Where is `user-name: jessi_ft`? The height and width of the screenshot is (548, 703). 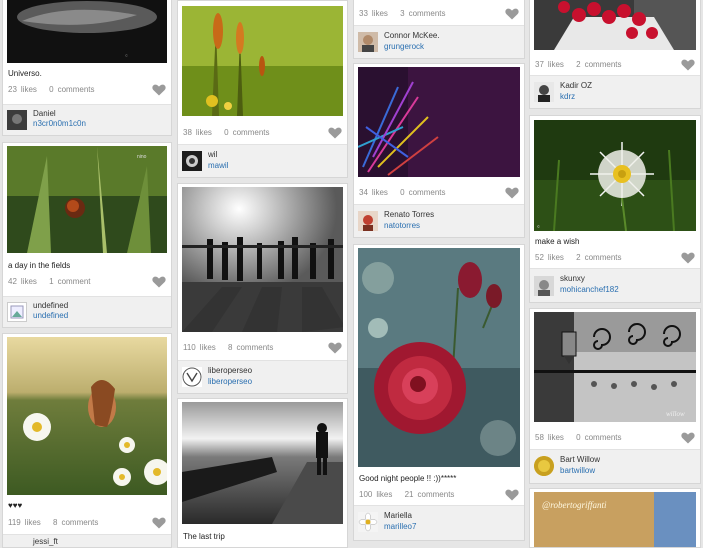
user-name: jessi_ft is located at coordinates (45, 541).